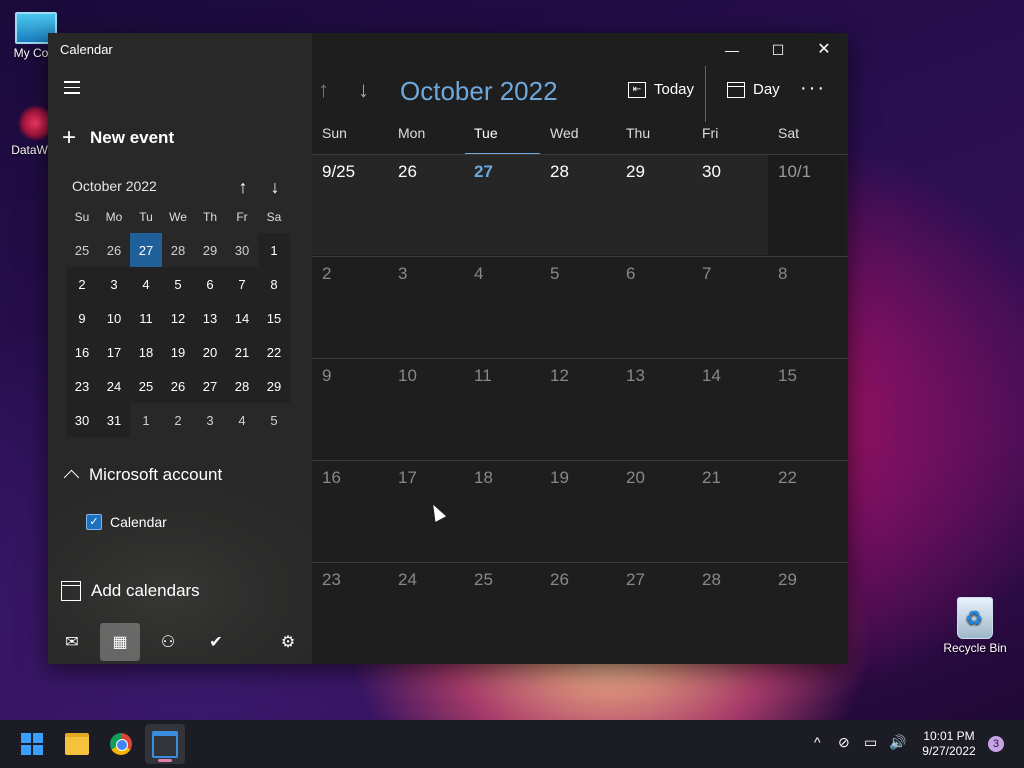 Image resolution: width=1024 pixels, height=768 pixels. What do you see at coordinates (502, 511) in the screenshot?
I see `day-cell: 18` at bounding box center [502, 511].